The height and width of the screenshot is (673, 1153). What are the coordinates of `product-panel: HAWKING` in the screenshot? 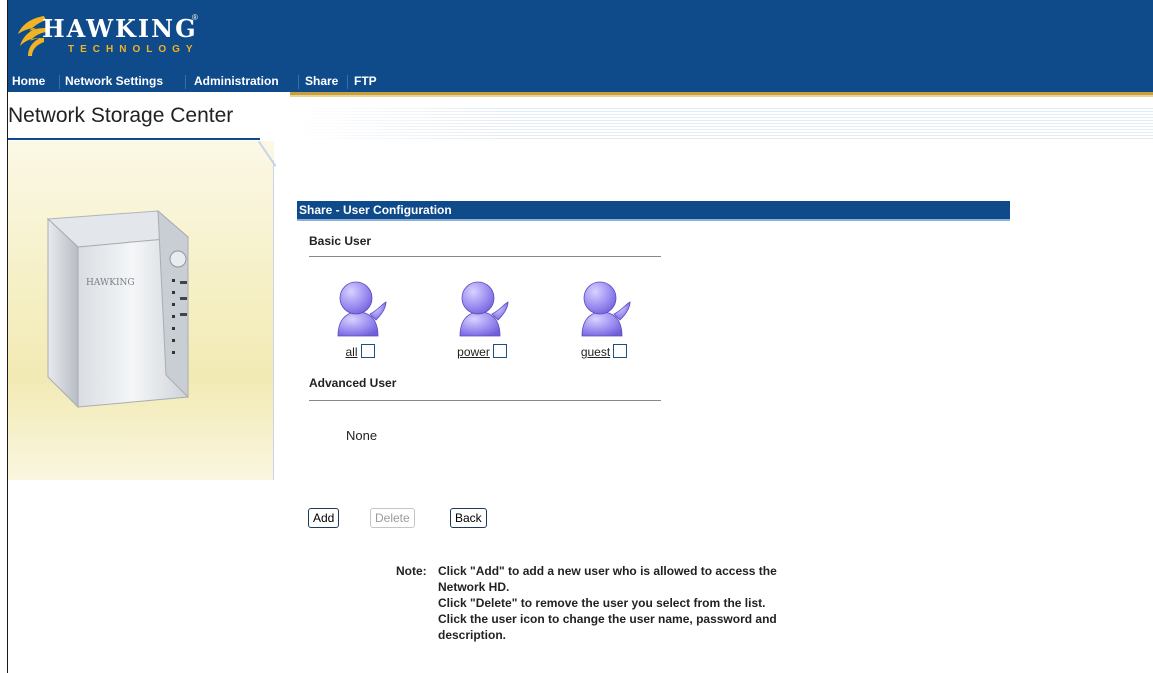 It's located at (141, 310).